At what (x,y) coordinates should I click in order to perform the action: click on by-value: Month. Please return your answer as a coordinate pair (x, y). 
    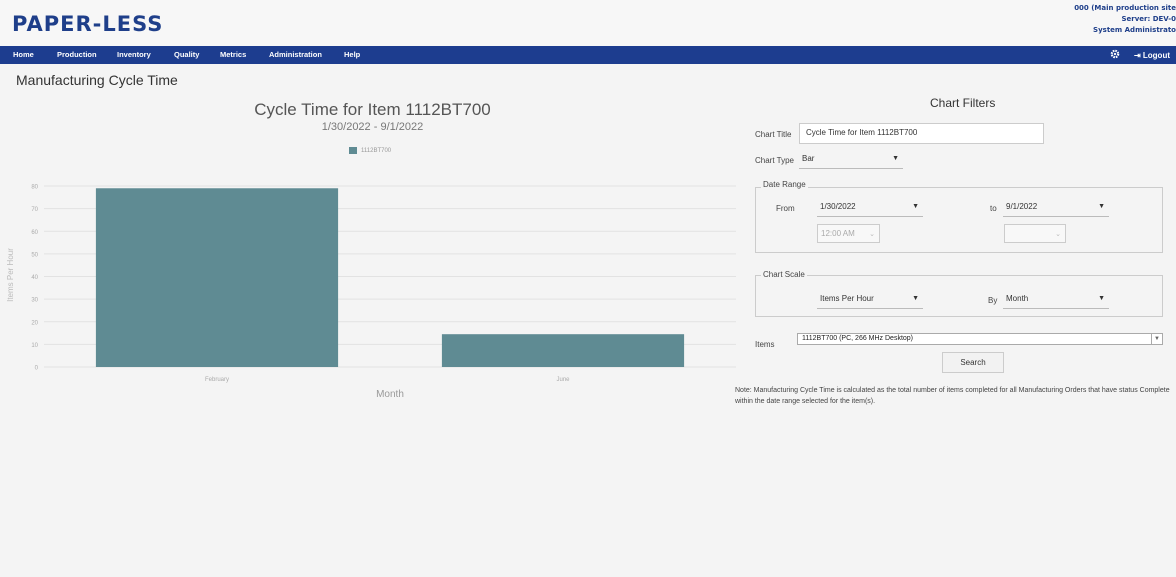
    Looking at the image, I should click on (1017, 298).